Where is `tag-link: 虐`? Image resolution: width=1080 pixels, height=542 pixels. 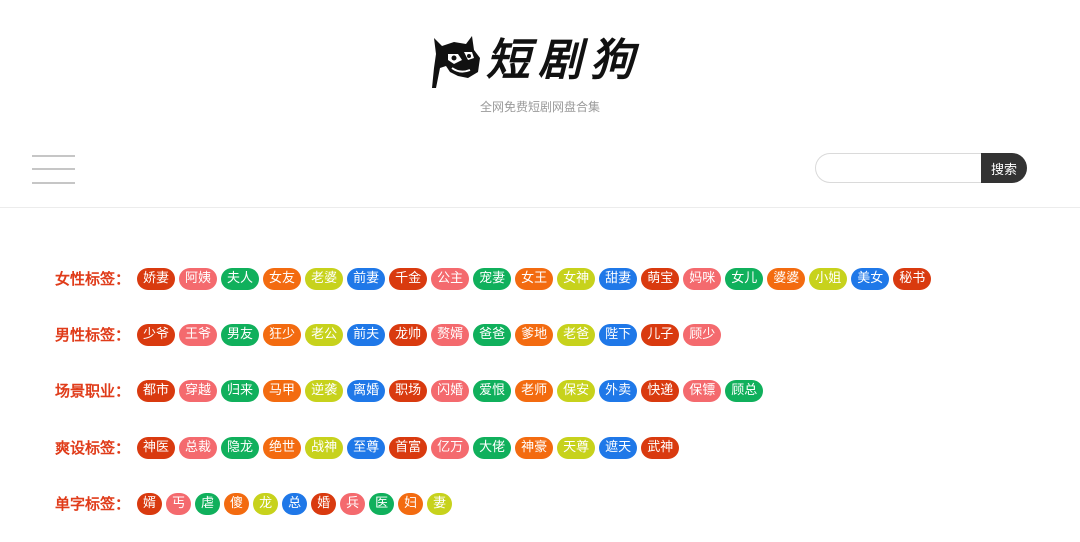 tag-link: 虐 is located at coordinates (208, 504).